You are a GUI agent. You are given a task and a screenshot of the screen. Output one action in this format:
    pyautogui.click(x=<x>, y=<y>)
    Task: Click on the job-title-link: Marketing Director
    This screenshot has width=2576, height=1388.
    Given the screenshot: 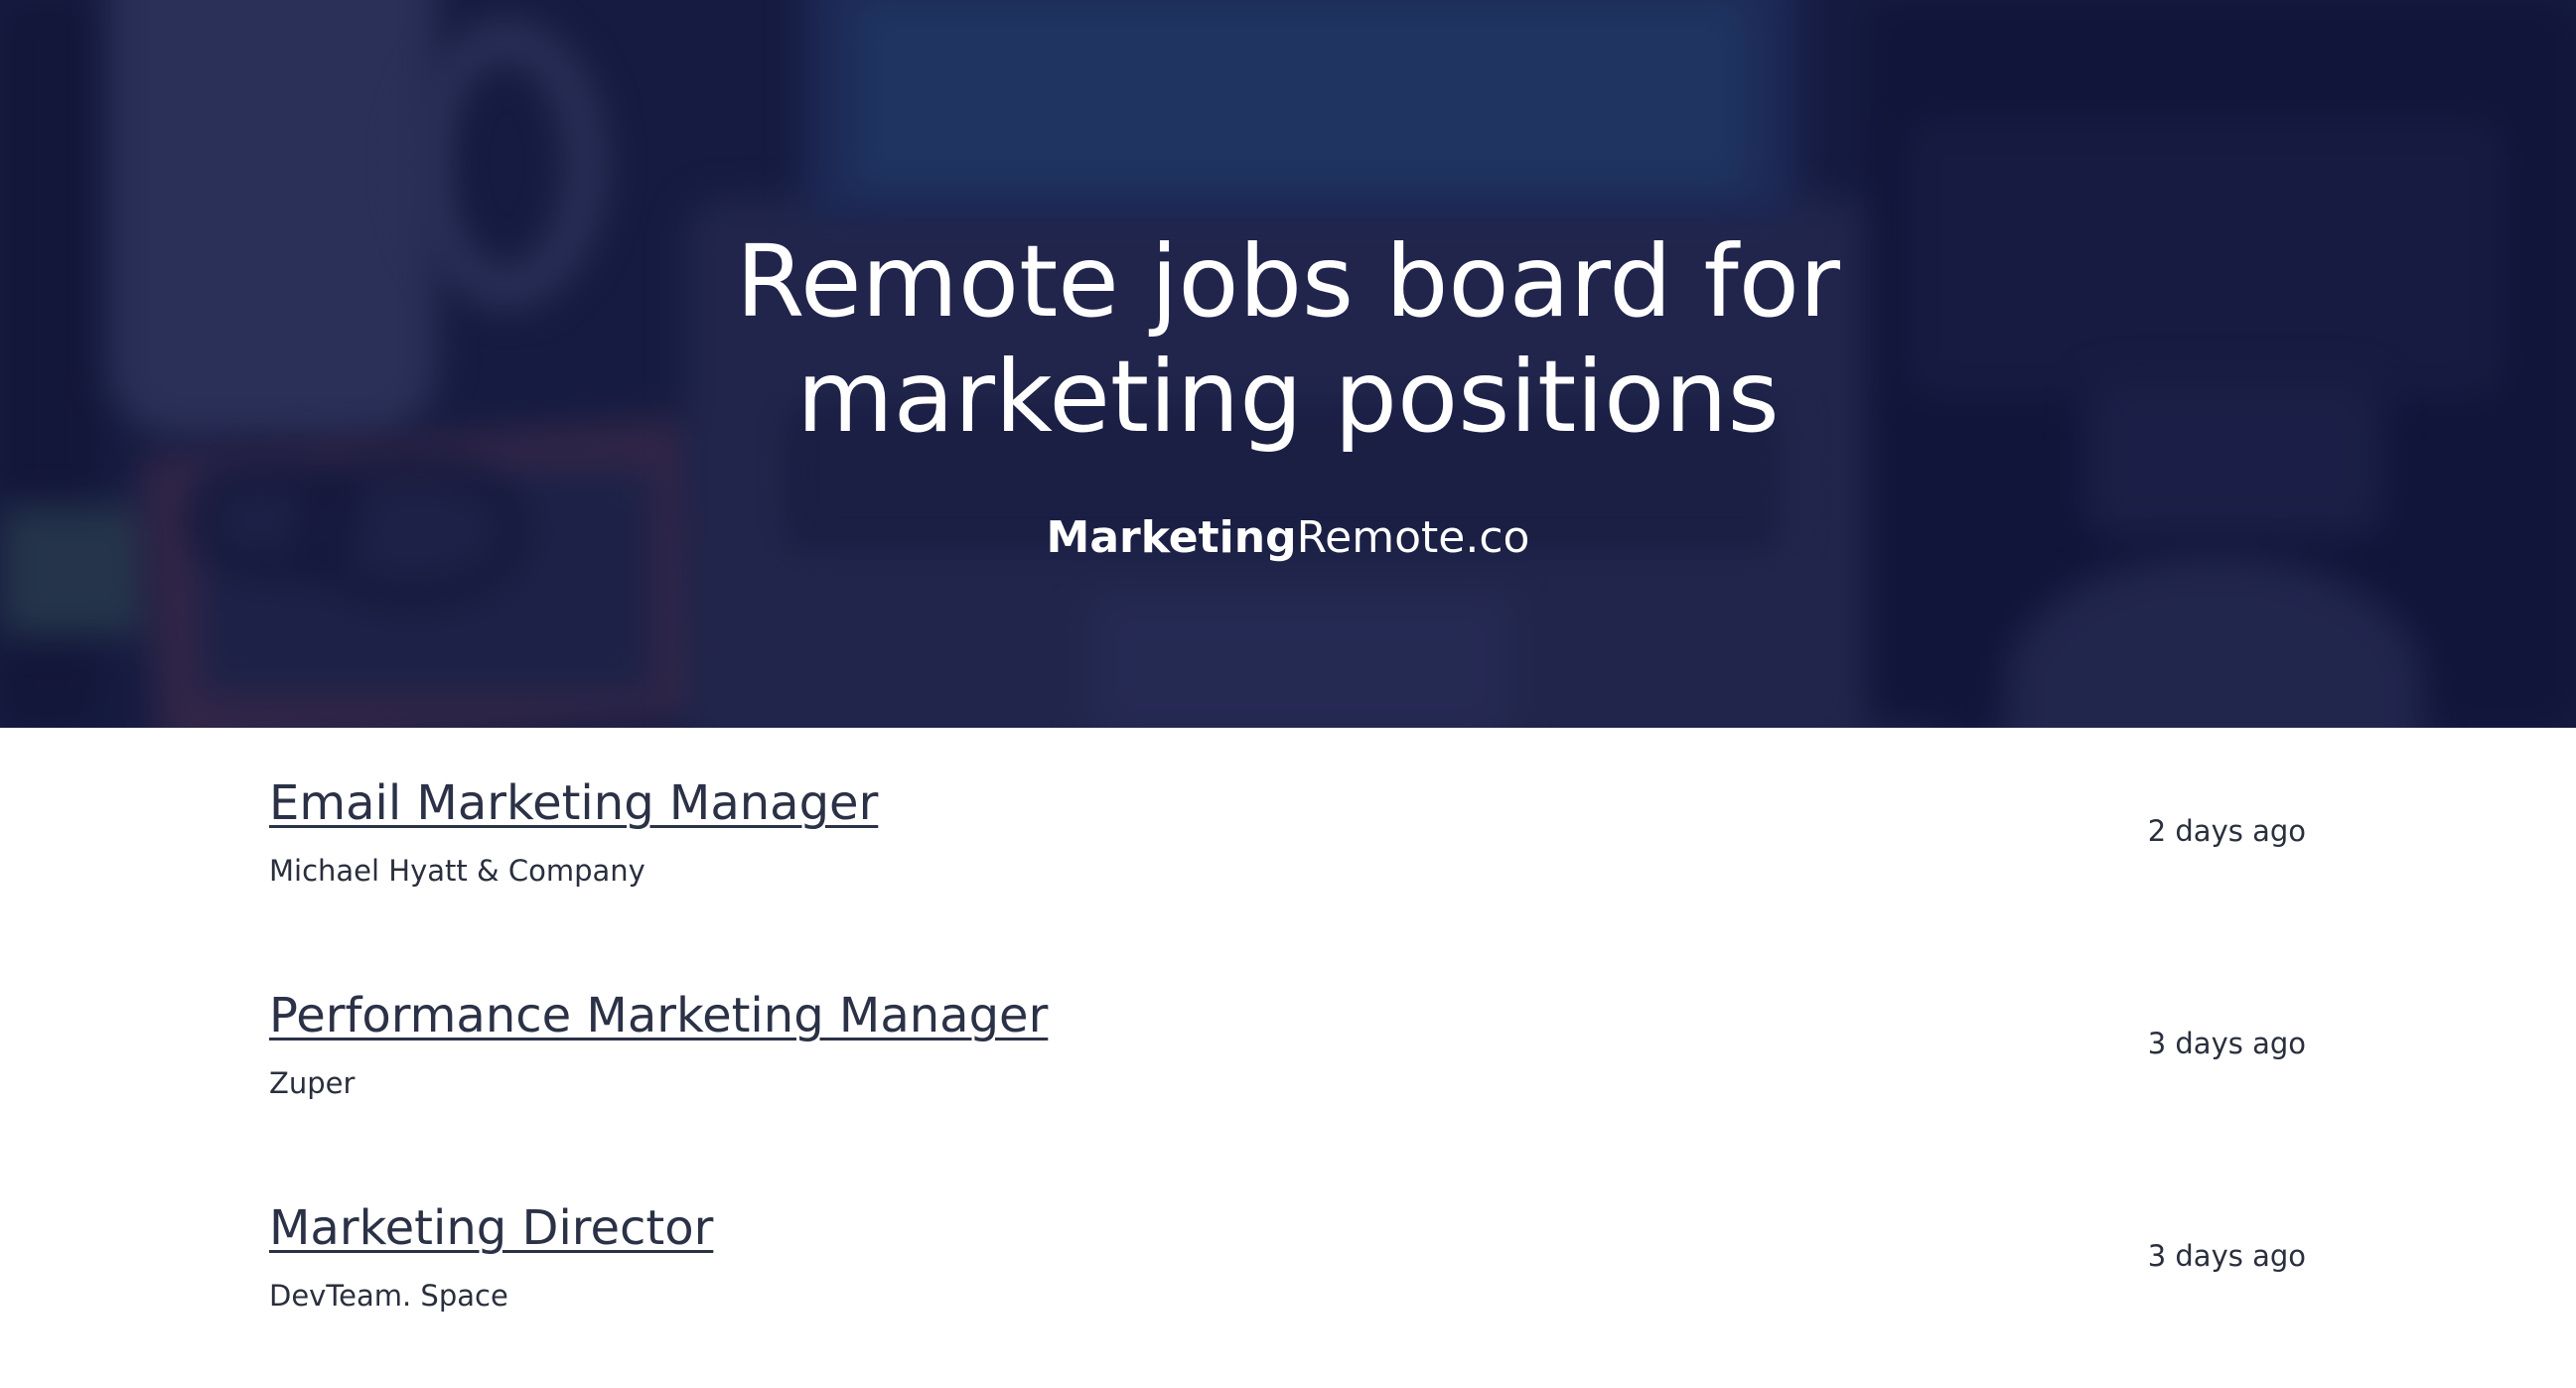 What is the action you would take?
    pyautogui.click(x=491, y=1228)
    